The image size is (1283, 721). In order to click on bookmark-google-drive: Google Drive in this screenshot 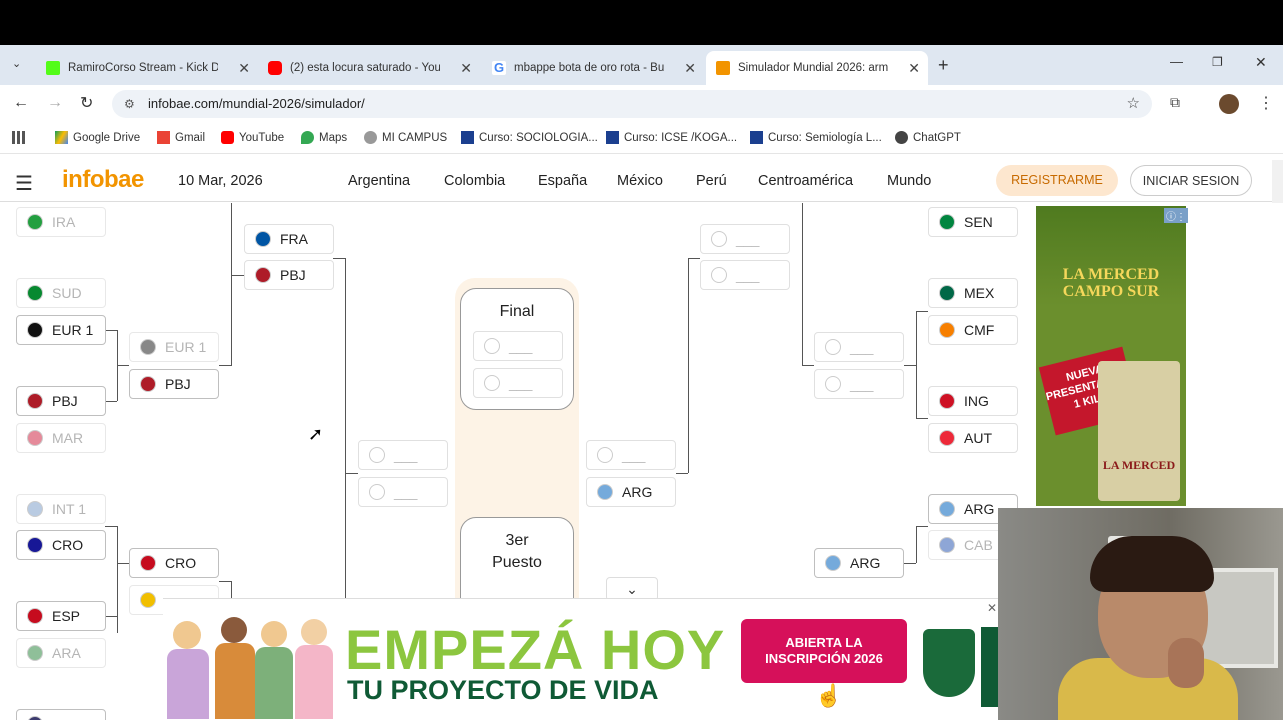, I will do `click(97, 137)`.